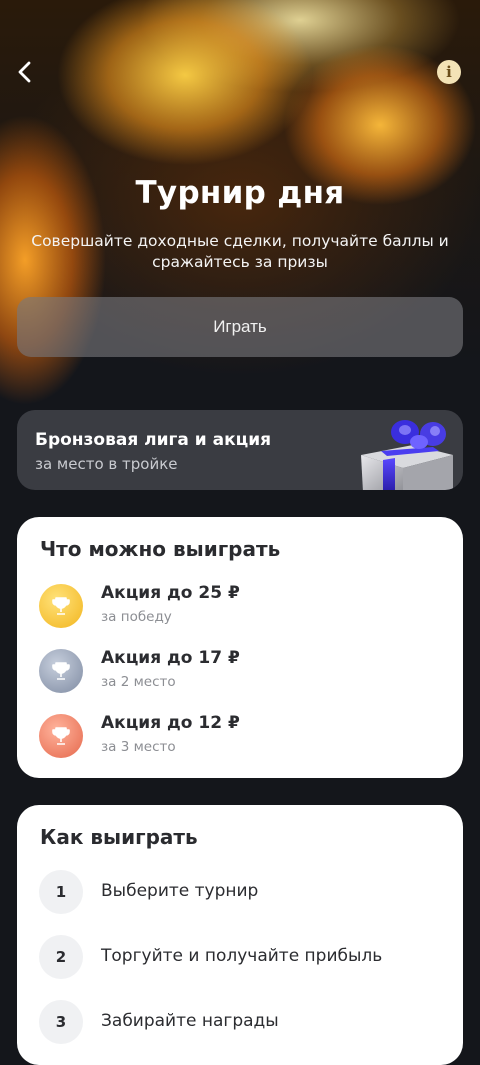  I want to click on step-item: 3 Забирайте награды, so click(240, 1023).